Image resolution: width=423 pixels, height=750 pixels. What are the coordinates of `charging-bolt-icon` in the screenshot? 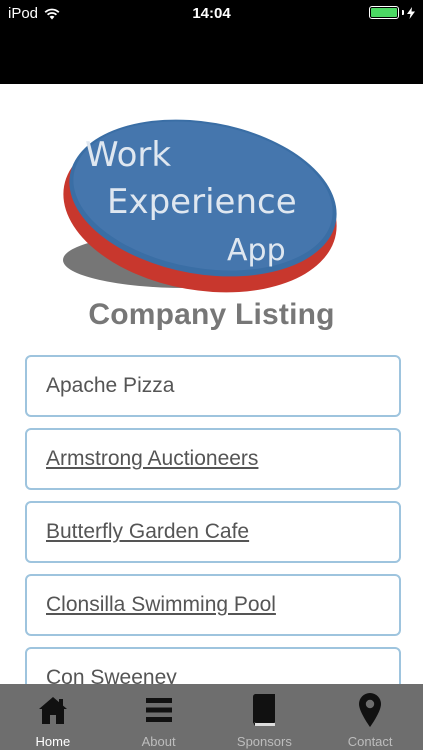 It's located at (411, 12).